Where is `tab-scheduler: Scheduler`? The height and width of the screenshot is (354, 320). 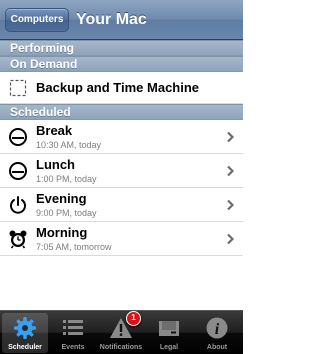 tab-scheduler: Scheduler is located at coordinates (25, 333).